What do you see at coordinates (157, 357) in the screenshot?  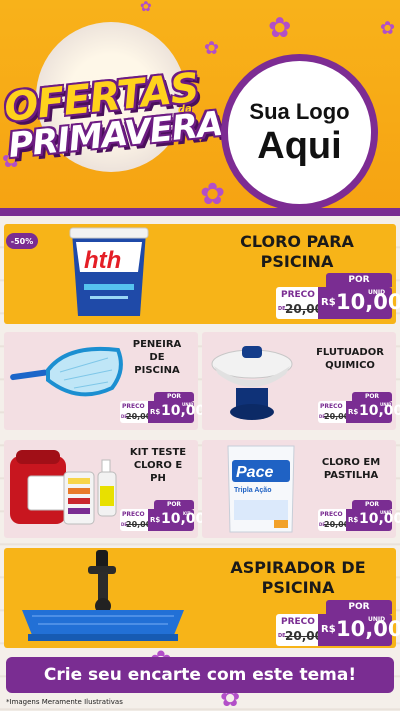 I see `product-title: PENEIRA DE PISCINA` at bounding box center [157, 357].